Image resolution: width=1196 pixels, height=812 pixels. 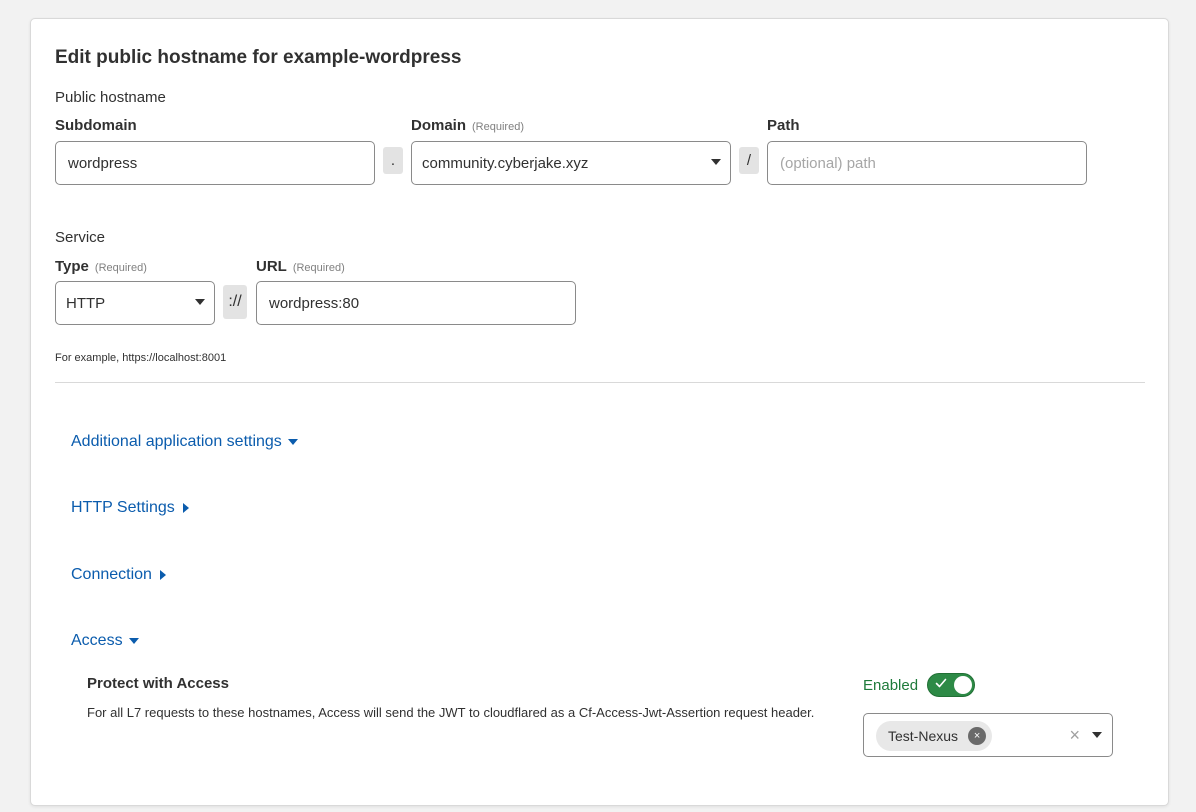 What do you see at coordinates (318, 268) in the screenshot?
I see `url-required: (Required)` at bounding box center [318, 268].